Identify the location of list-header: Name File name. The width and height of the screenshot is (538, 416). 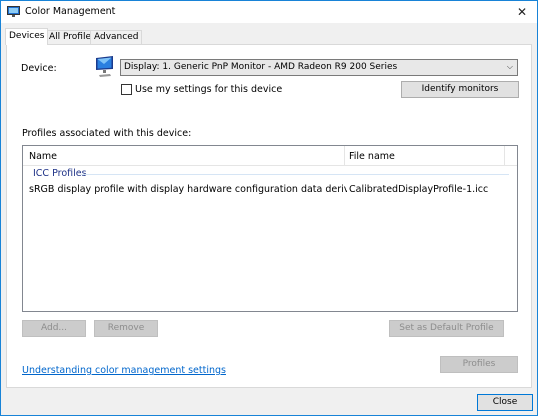
(270, 156).